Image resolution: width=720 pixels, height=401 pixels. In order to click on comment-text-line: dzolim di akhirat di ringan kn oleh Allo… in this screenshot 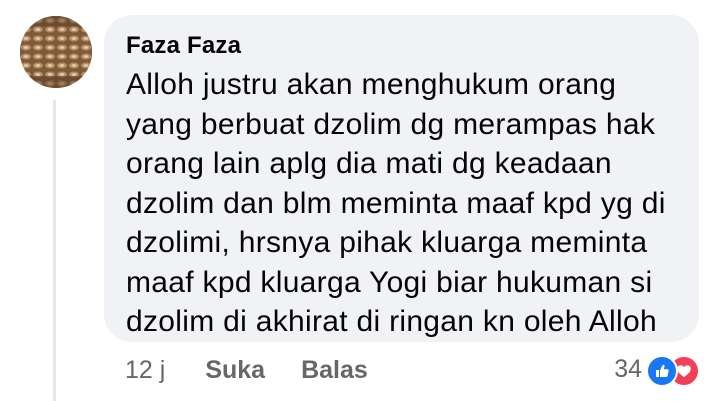, I will do `click(391, 321)`.